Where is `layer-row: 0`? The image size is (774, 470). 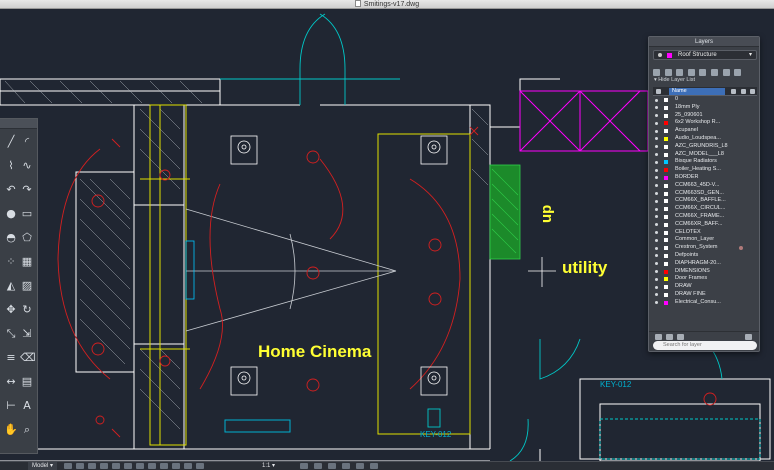
layer-row: 0 is located at coordinates (705, 100).